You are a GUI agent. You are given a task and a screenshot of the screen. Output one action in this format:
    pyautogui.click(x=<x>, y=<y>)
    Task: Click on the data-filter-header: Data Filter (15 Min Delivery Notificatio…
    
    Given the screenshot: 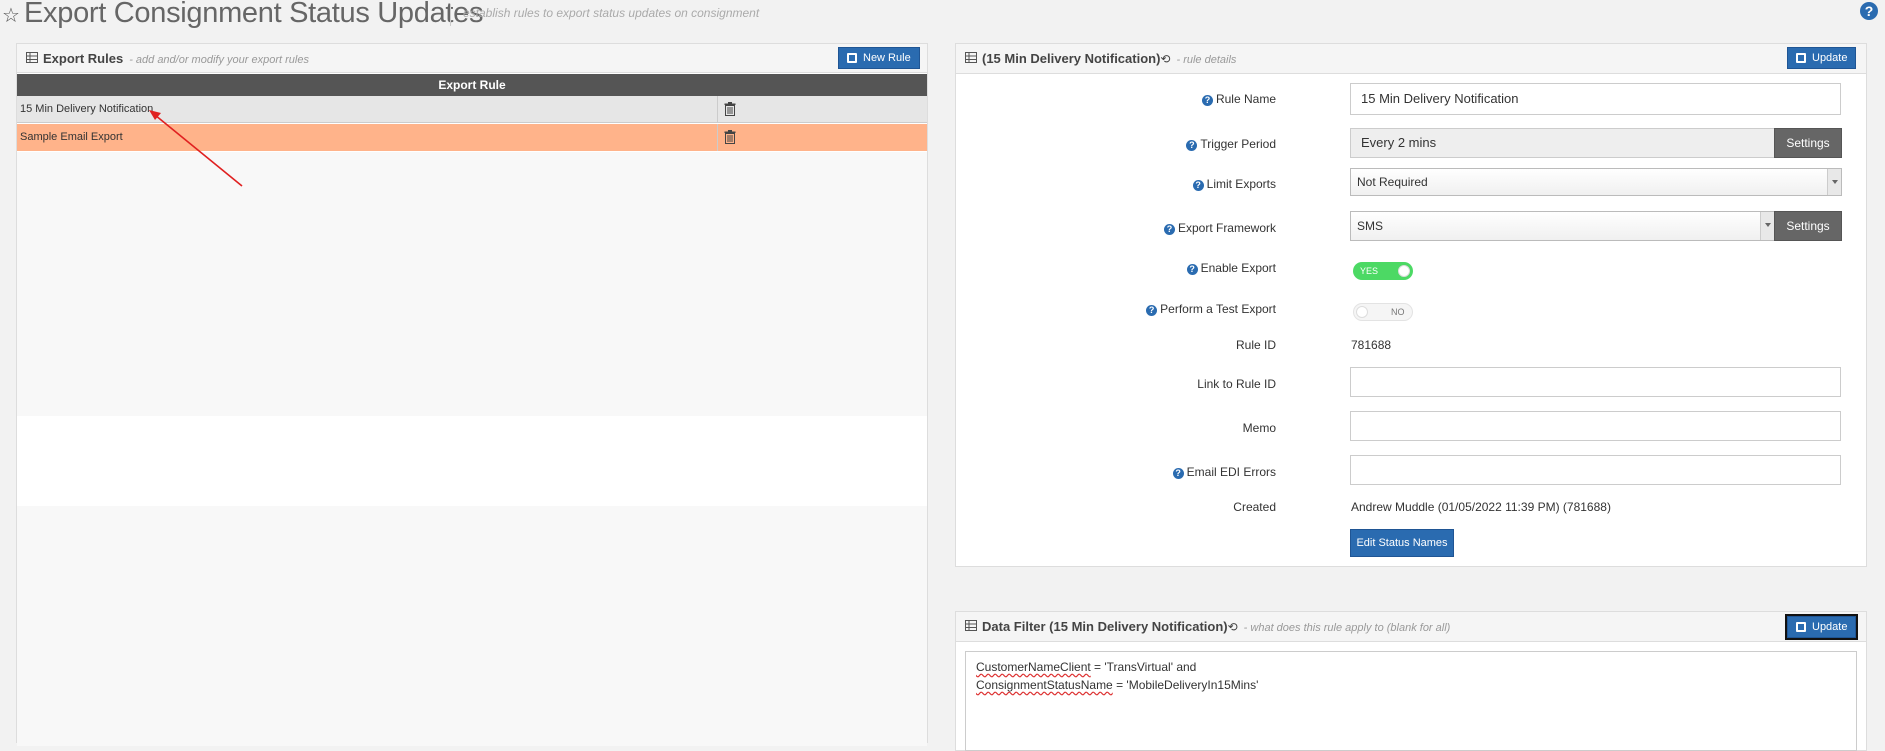 What is the action you would take?
    pyautogui.click(x=1411, y=627)
    